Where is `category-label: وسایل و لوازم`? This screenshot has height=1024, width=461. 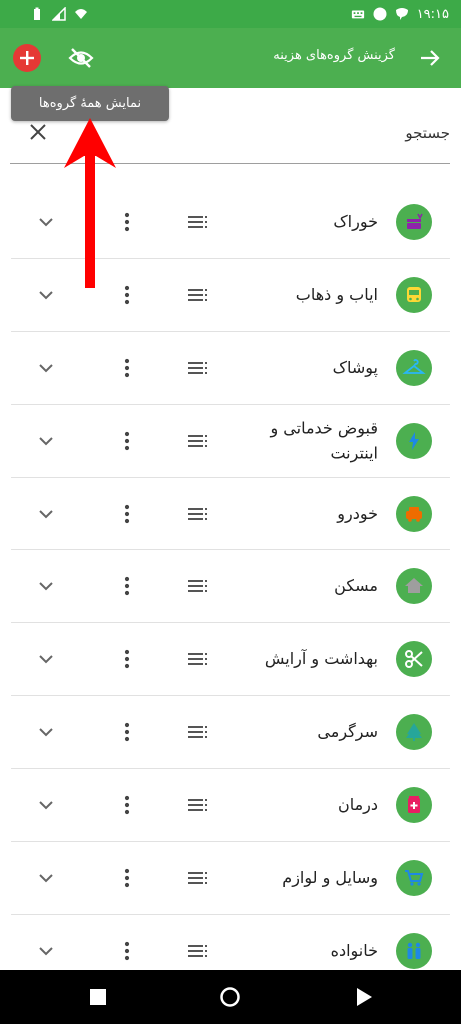
category-label: وسایل و لوازم is located at coordinates (330, 878).